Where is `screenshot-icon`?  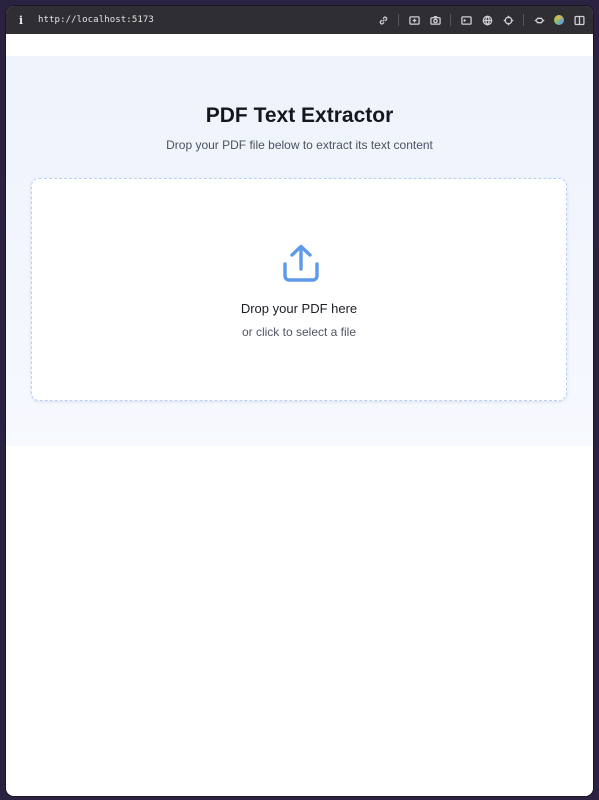 screenshot-icon is located at coordinates (414, 20).